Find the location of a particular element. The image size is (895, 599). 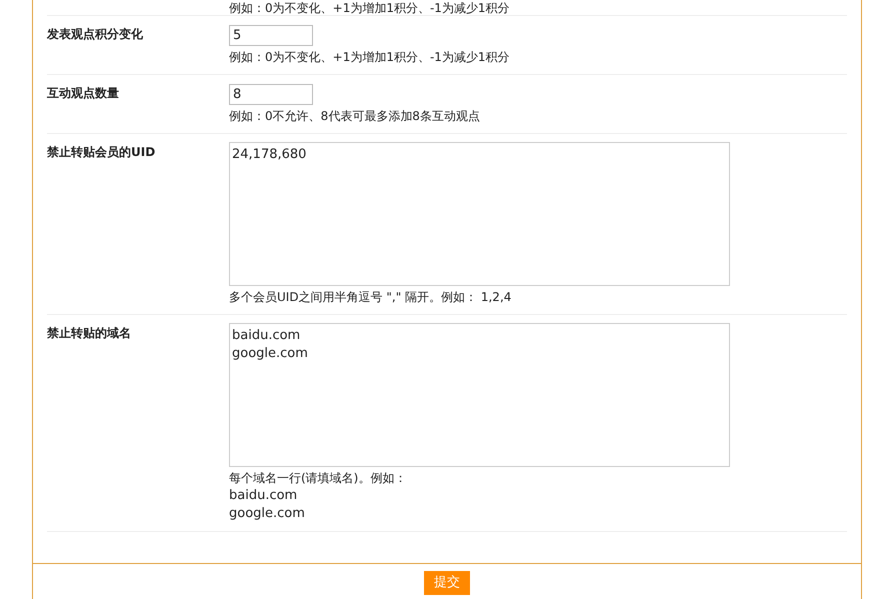

text-area: baidu.com google.com is located at coordinates (479, 395).